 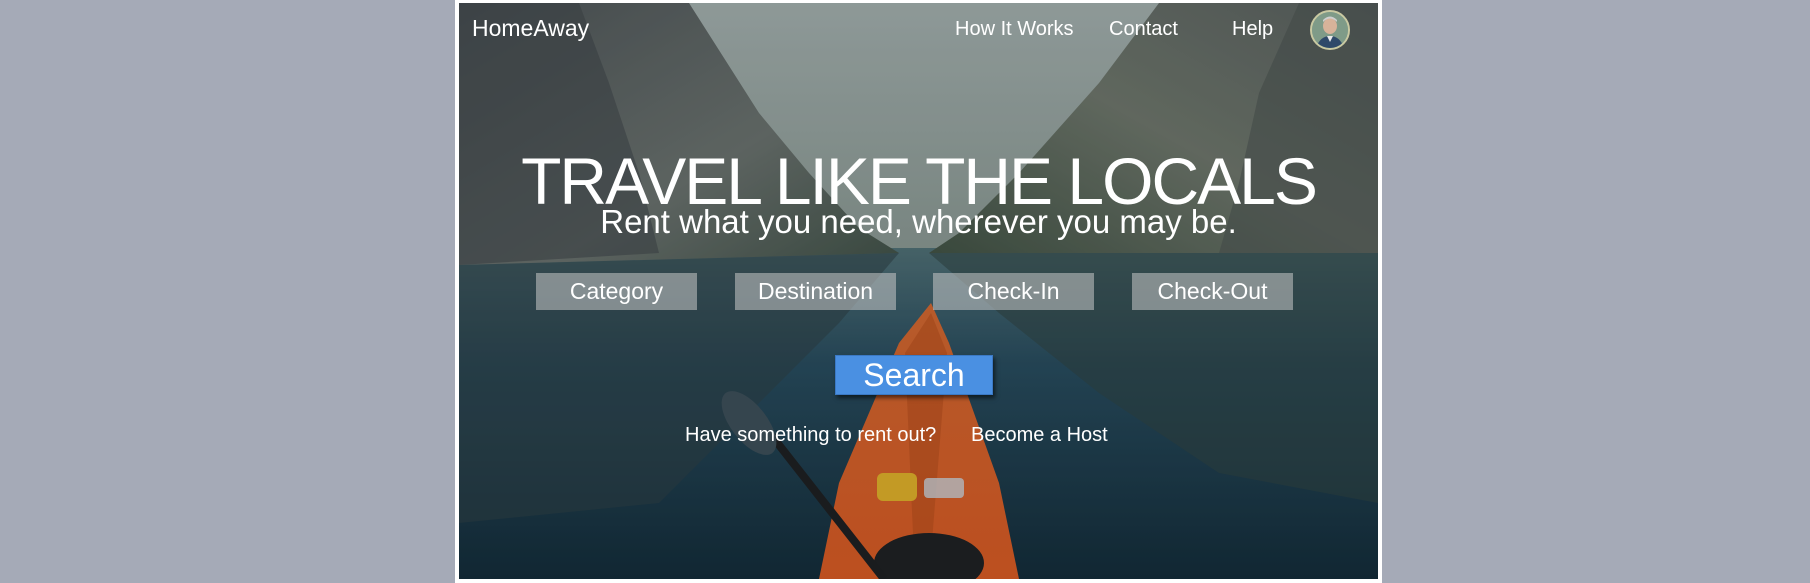 What do you see at coordinates (811, 435) in the screenshot?
I see `host-prompt-text: Have something to rent out?` at bounding box center [811, 435].